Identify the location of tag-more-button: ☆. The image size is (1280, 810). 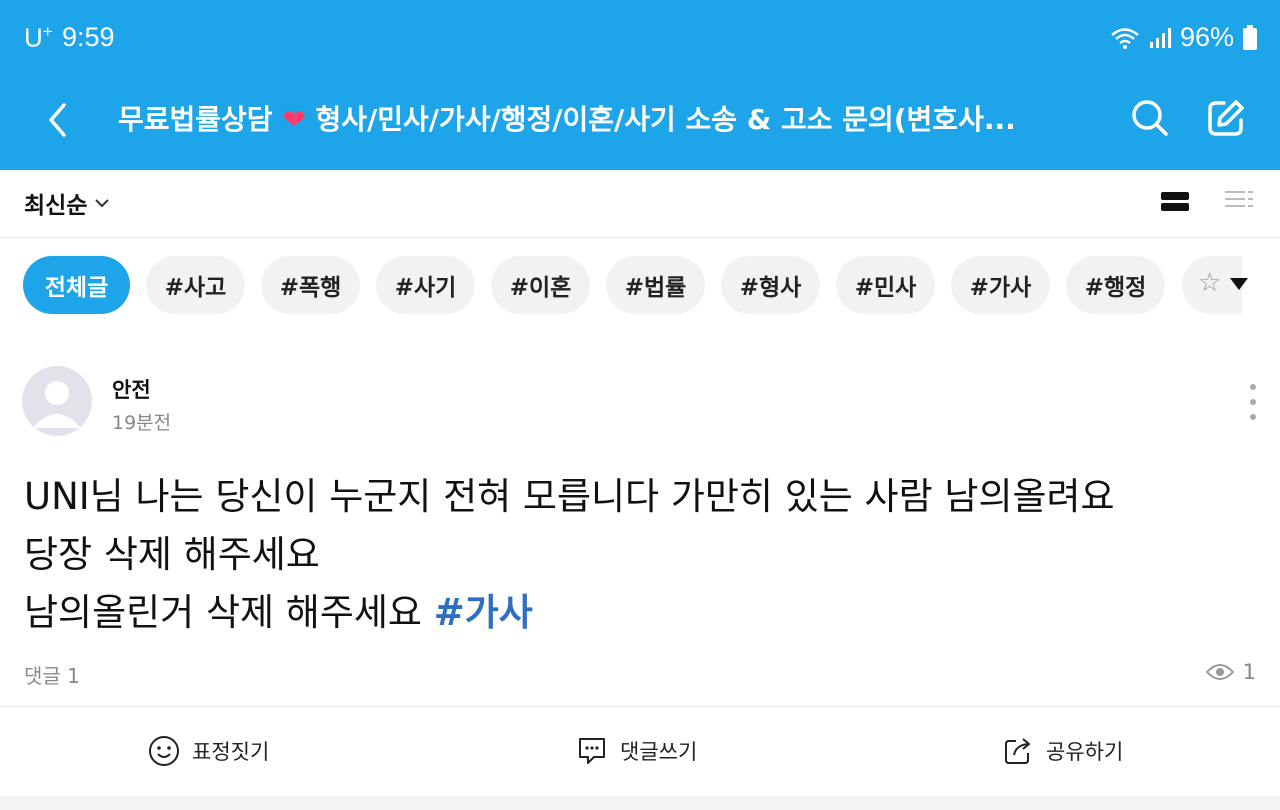
(1231, 285).